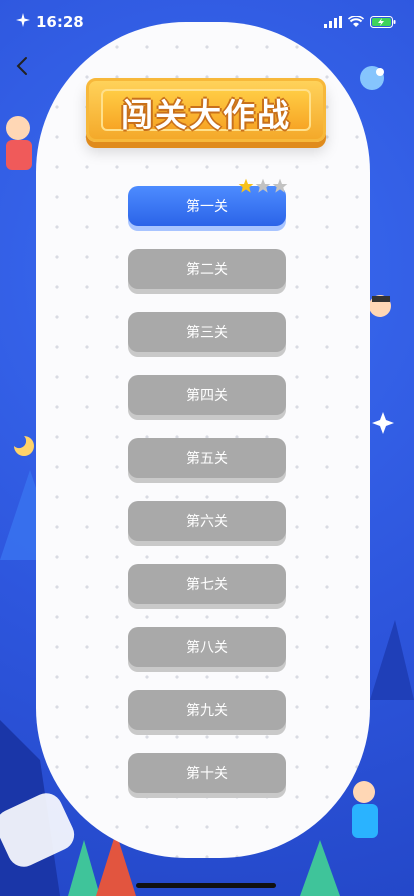 This screenshot has height=896, width=414. I want to click on level-button-7: 第七关, so click(207, 584).